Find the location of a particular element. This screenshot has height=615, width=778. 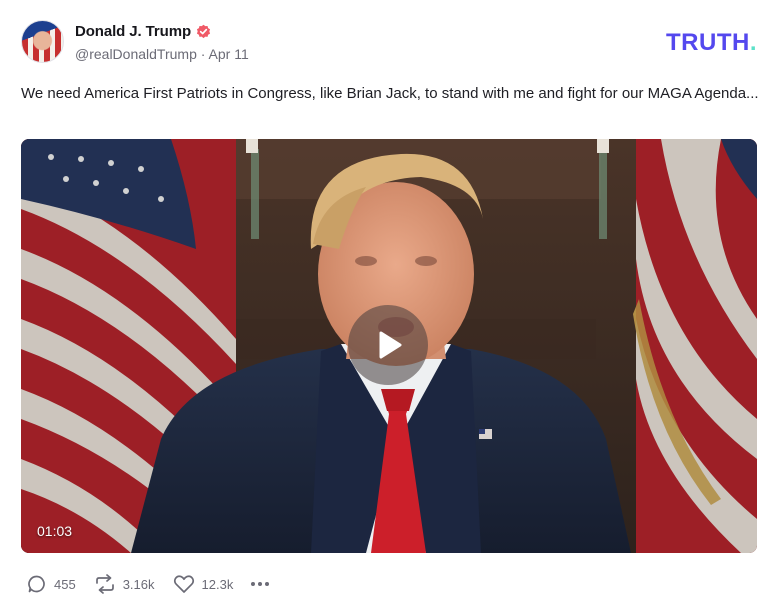

retruth-button: 3.16k is located at coordinates (124, 584).